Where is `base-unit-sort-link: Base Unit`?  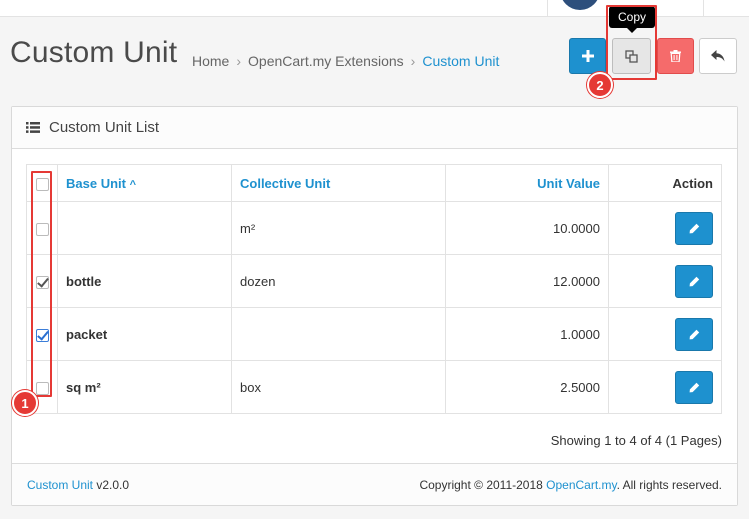
base-unit-sort-link: Base Unit is located at coordinates (96, 183).